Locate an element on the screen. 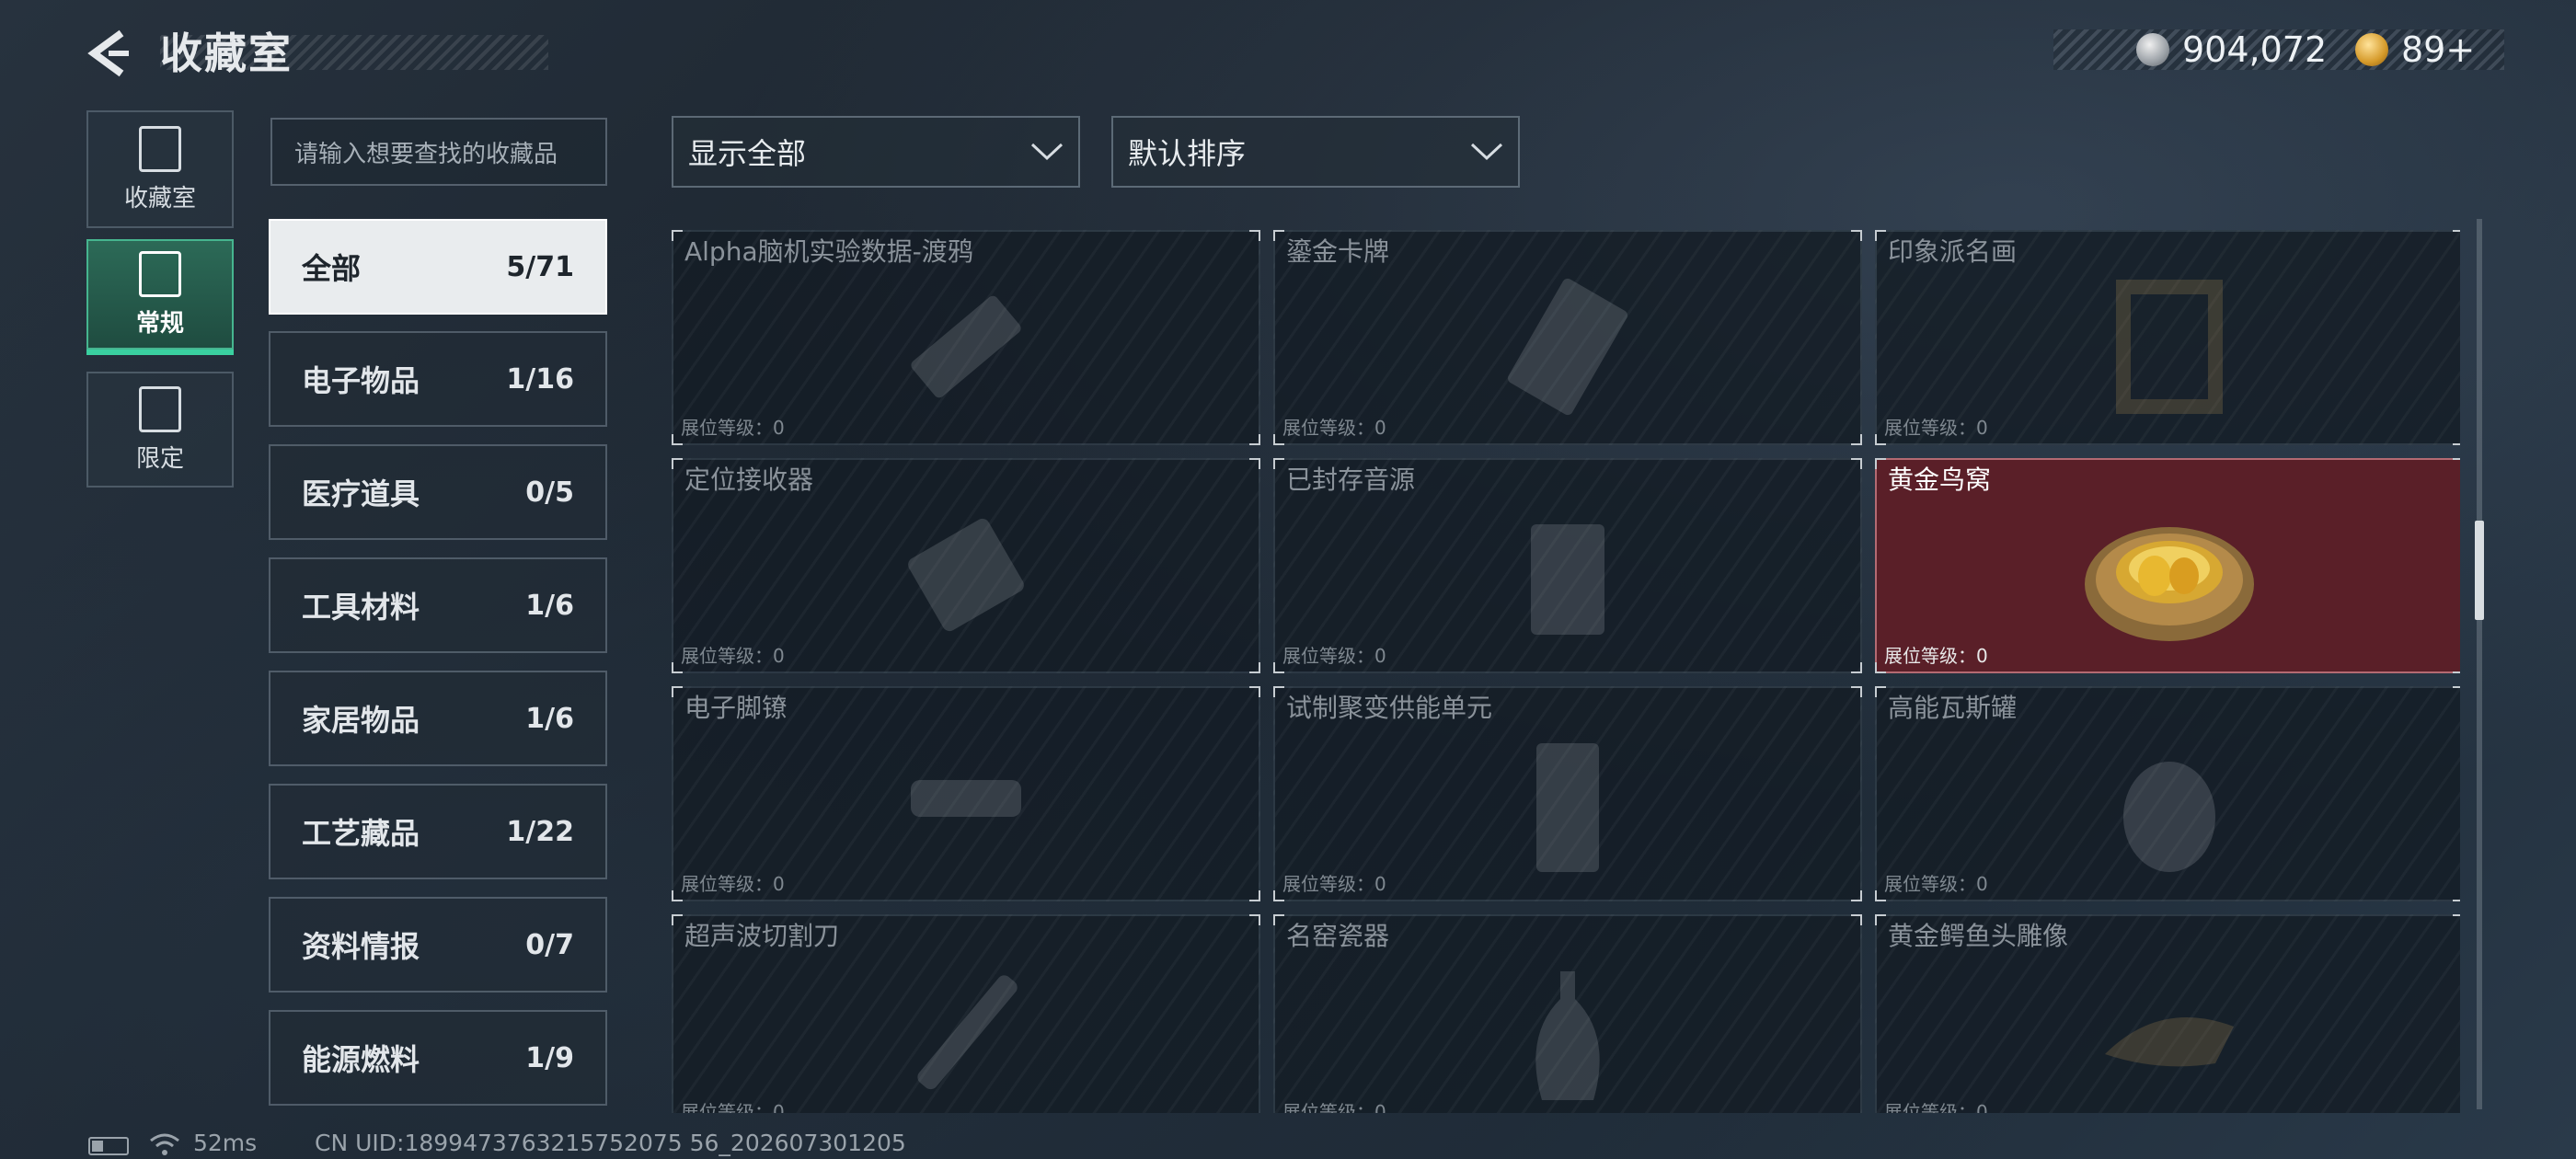 The height and width of the screenshot is (1159, 2576). category-label: 医疗道具 is located at coordinates (361, 493).